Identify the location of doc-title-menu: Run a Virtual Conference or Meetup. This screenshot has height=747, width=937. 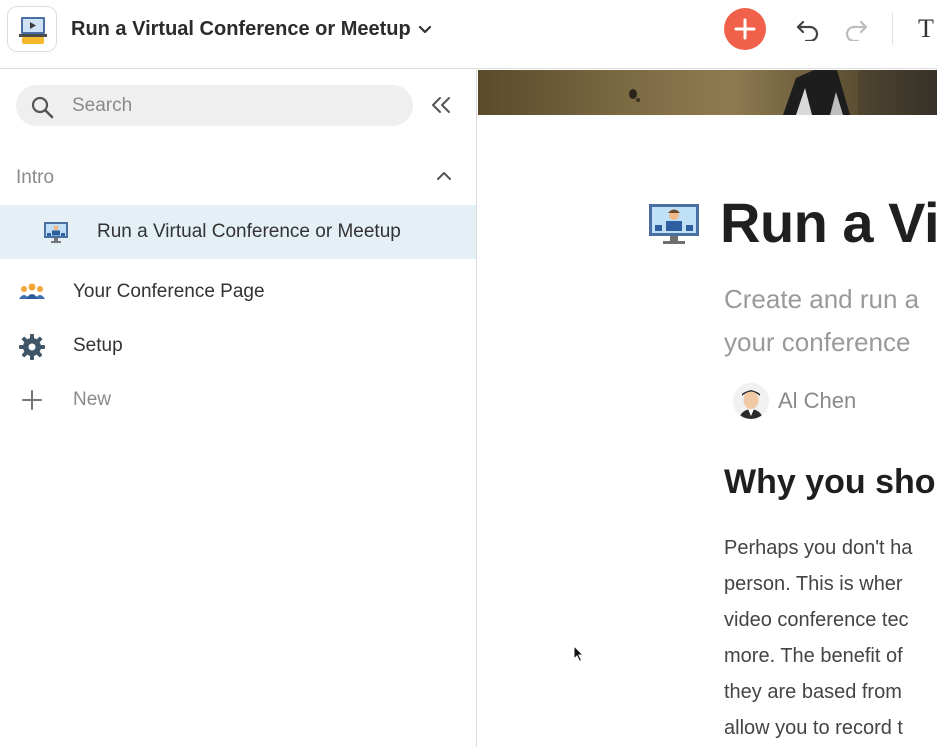
(251, 29).